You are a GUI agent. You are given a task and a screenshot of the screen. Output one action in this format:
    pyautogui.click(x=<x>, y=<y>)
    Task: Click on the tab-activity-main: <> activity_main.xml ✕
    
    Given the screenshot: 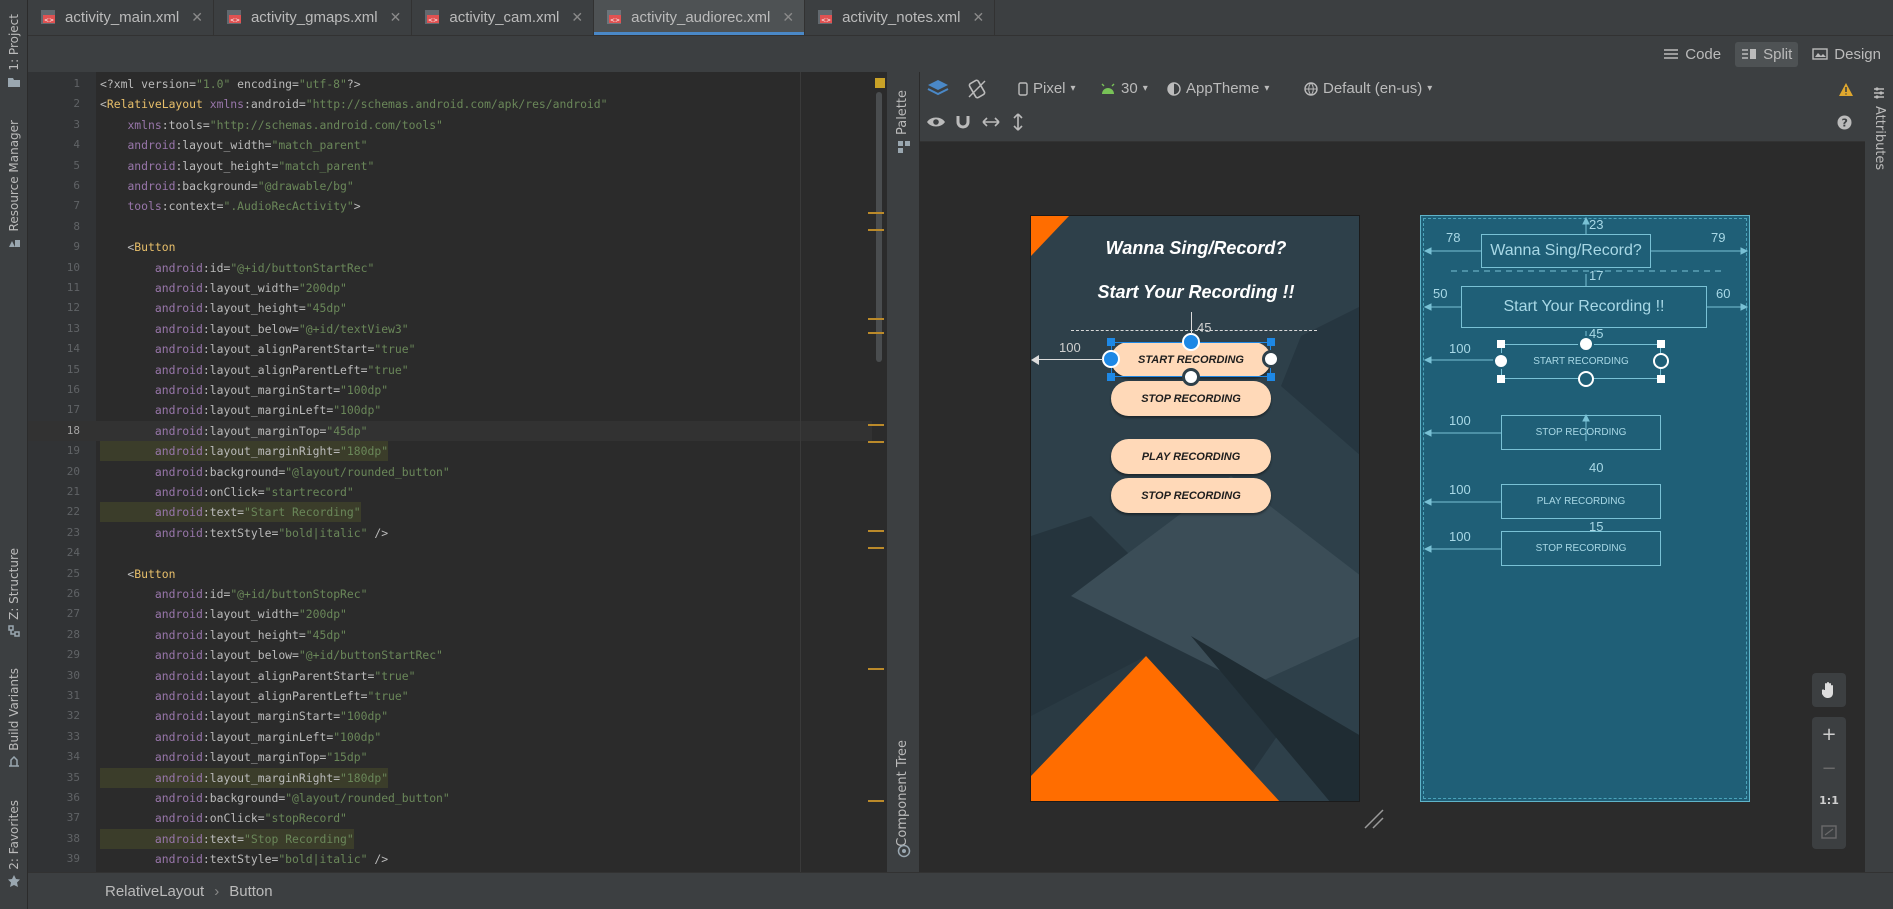 What is the action you would take?
    pyautogui.click(x=121, y=17)
    